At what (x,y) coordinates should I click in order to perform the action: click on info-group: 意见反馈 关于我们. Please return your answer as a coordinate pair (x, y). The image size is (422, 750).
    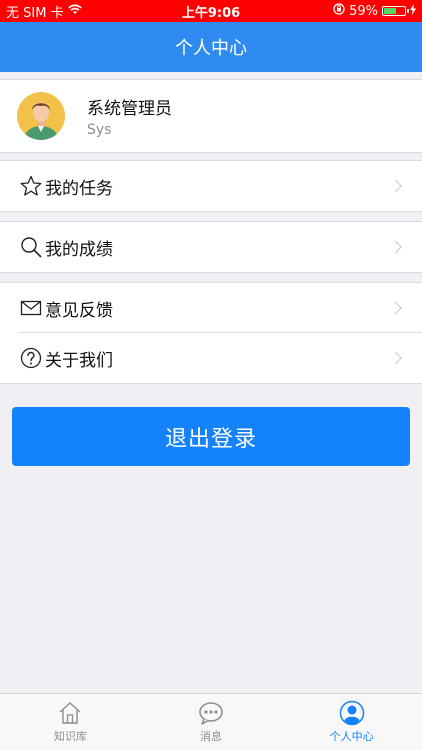
    Looking at the image, I should click on (211, 333).